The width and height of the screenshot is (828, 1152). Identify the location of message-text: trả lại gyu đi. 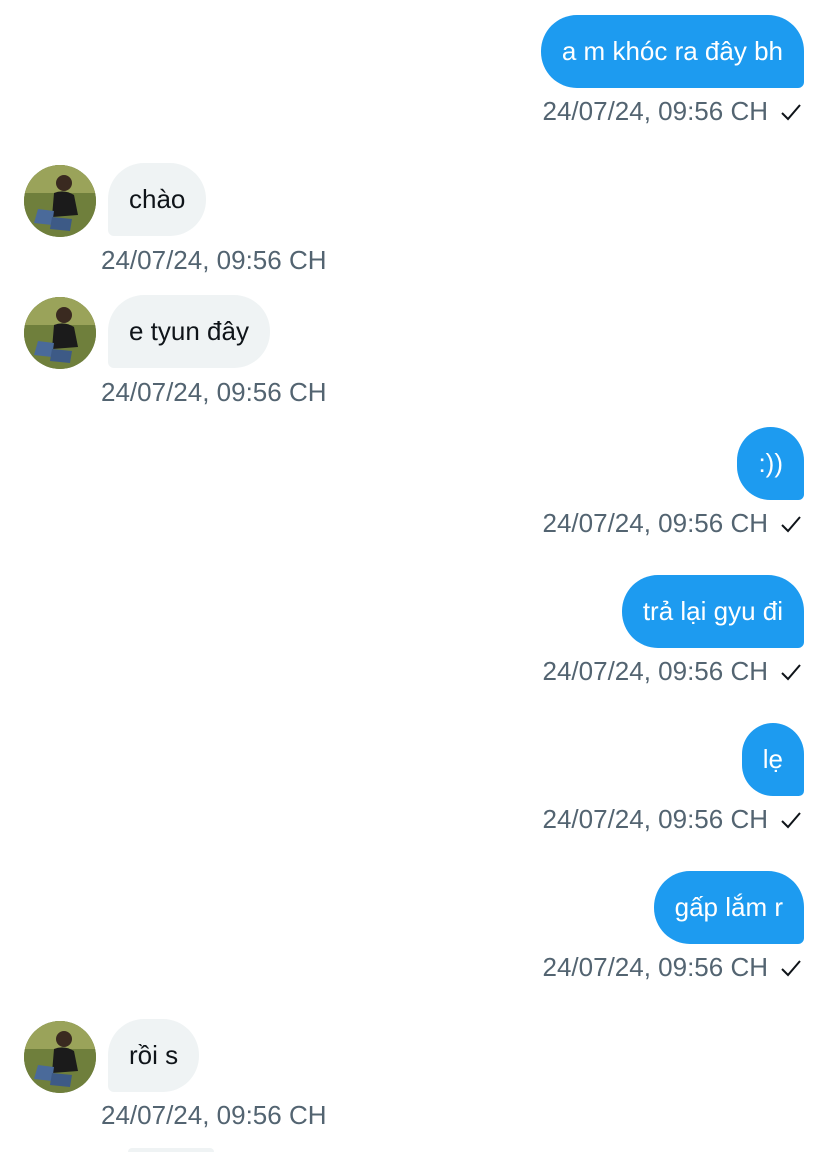
(712, 611).